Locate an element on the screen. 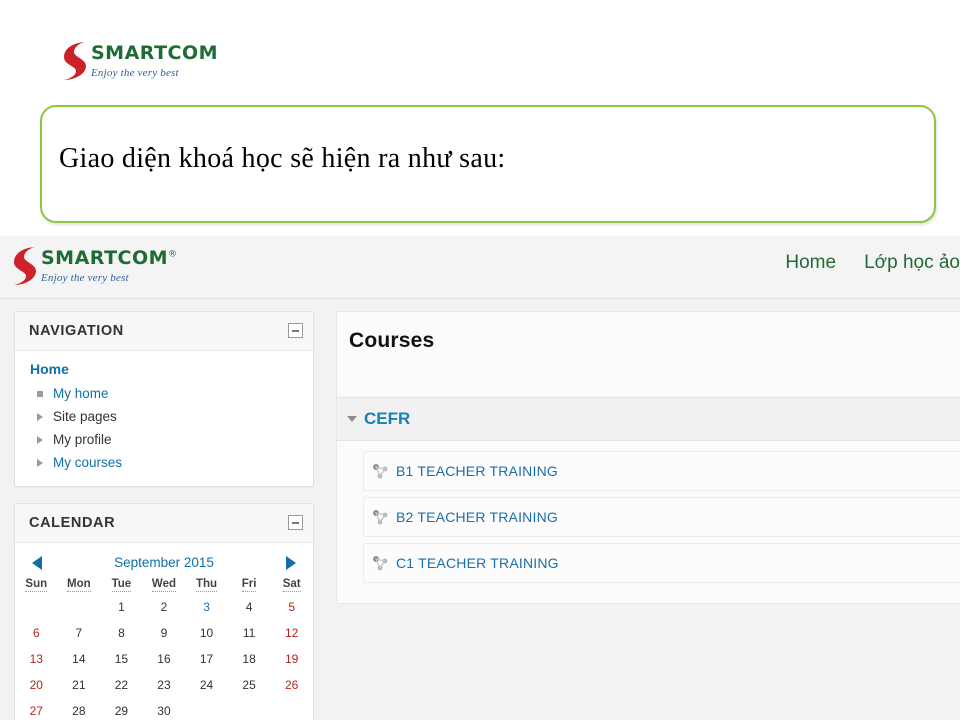 This screenshot has height=720, width=960. course-category-cefr: CEFR is located at coordinates (648, 419).